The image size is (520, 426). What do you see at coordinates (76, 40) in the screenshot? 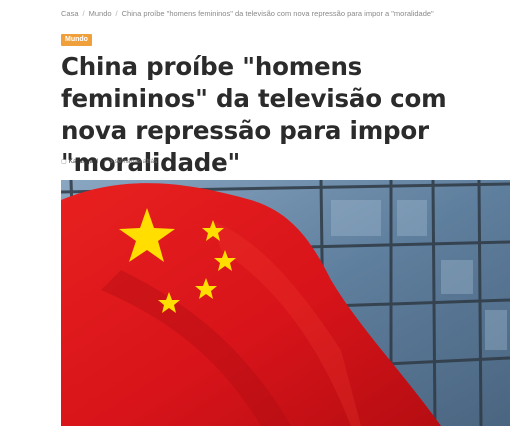
I see `category-badge: Mundo` at bounding box center [76, 40].